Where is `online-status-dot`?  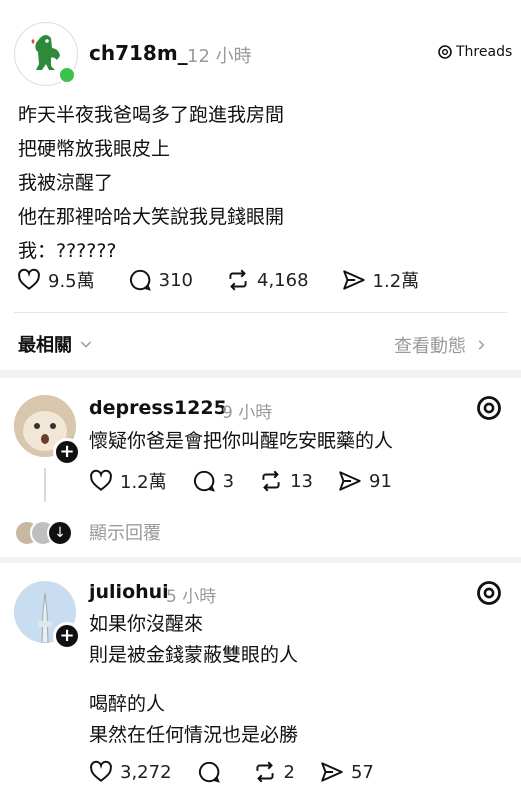
online-status-dot is located at coordinates (67, 75).